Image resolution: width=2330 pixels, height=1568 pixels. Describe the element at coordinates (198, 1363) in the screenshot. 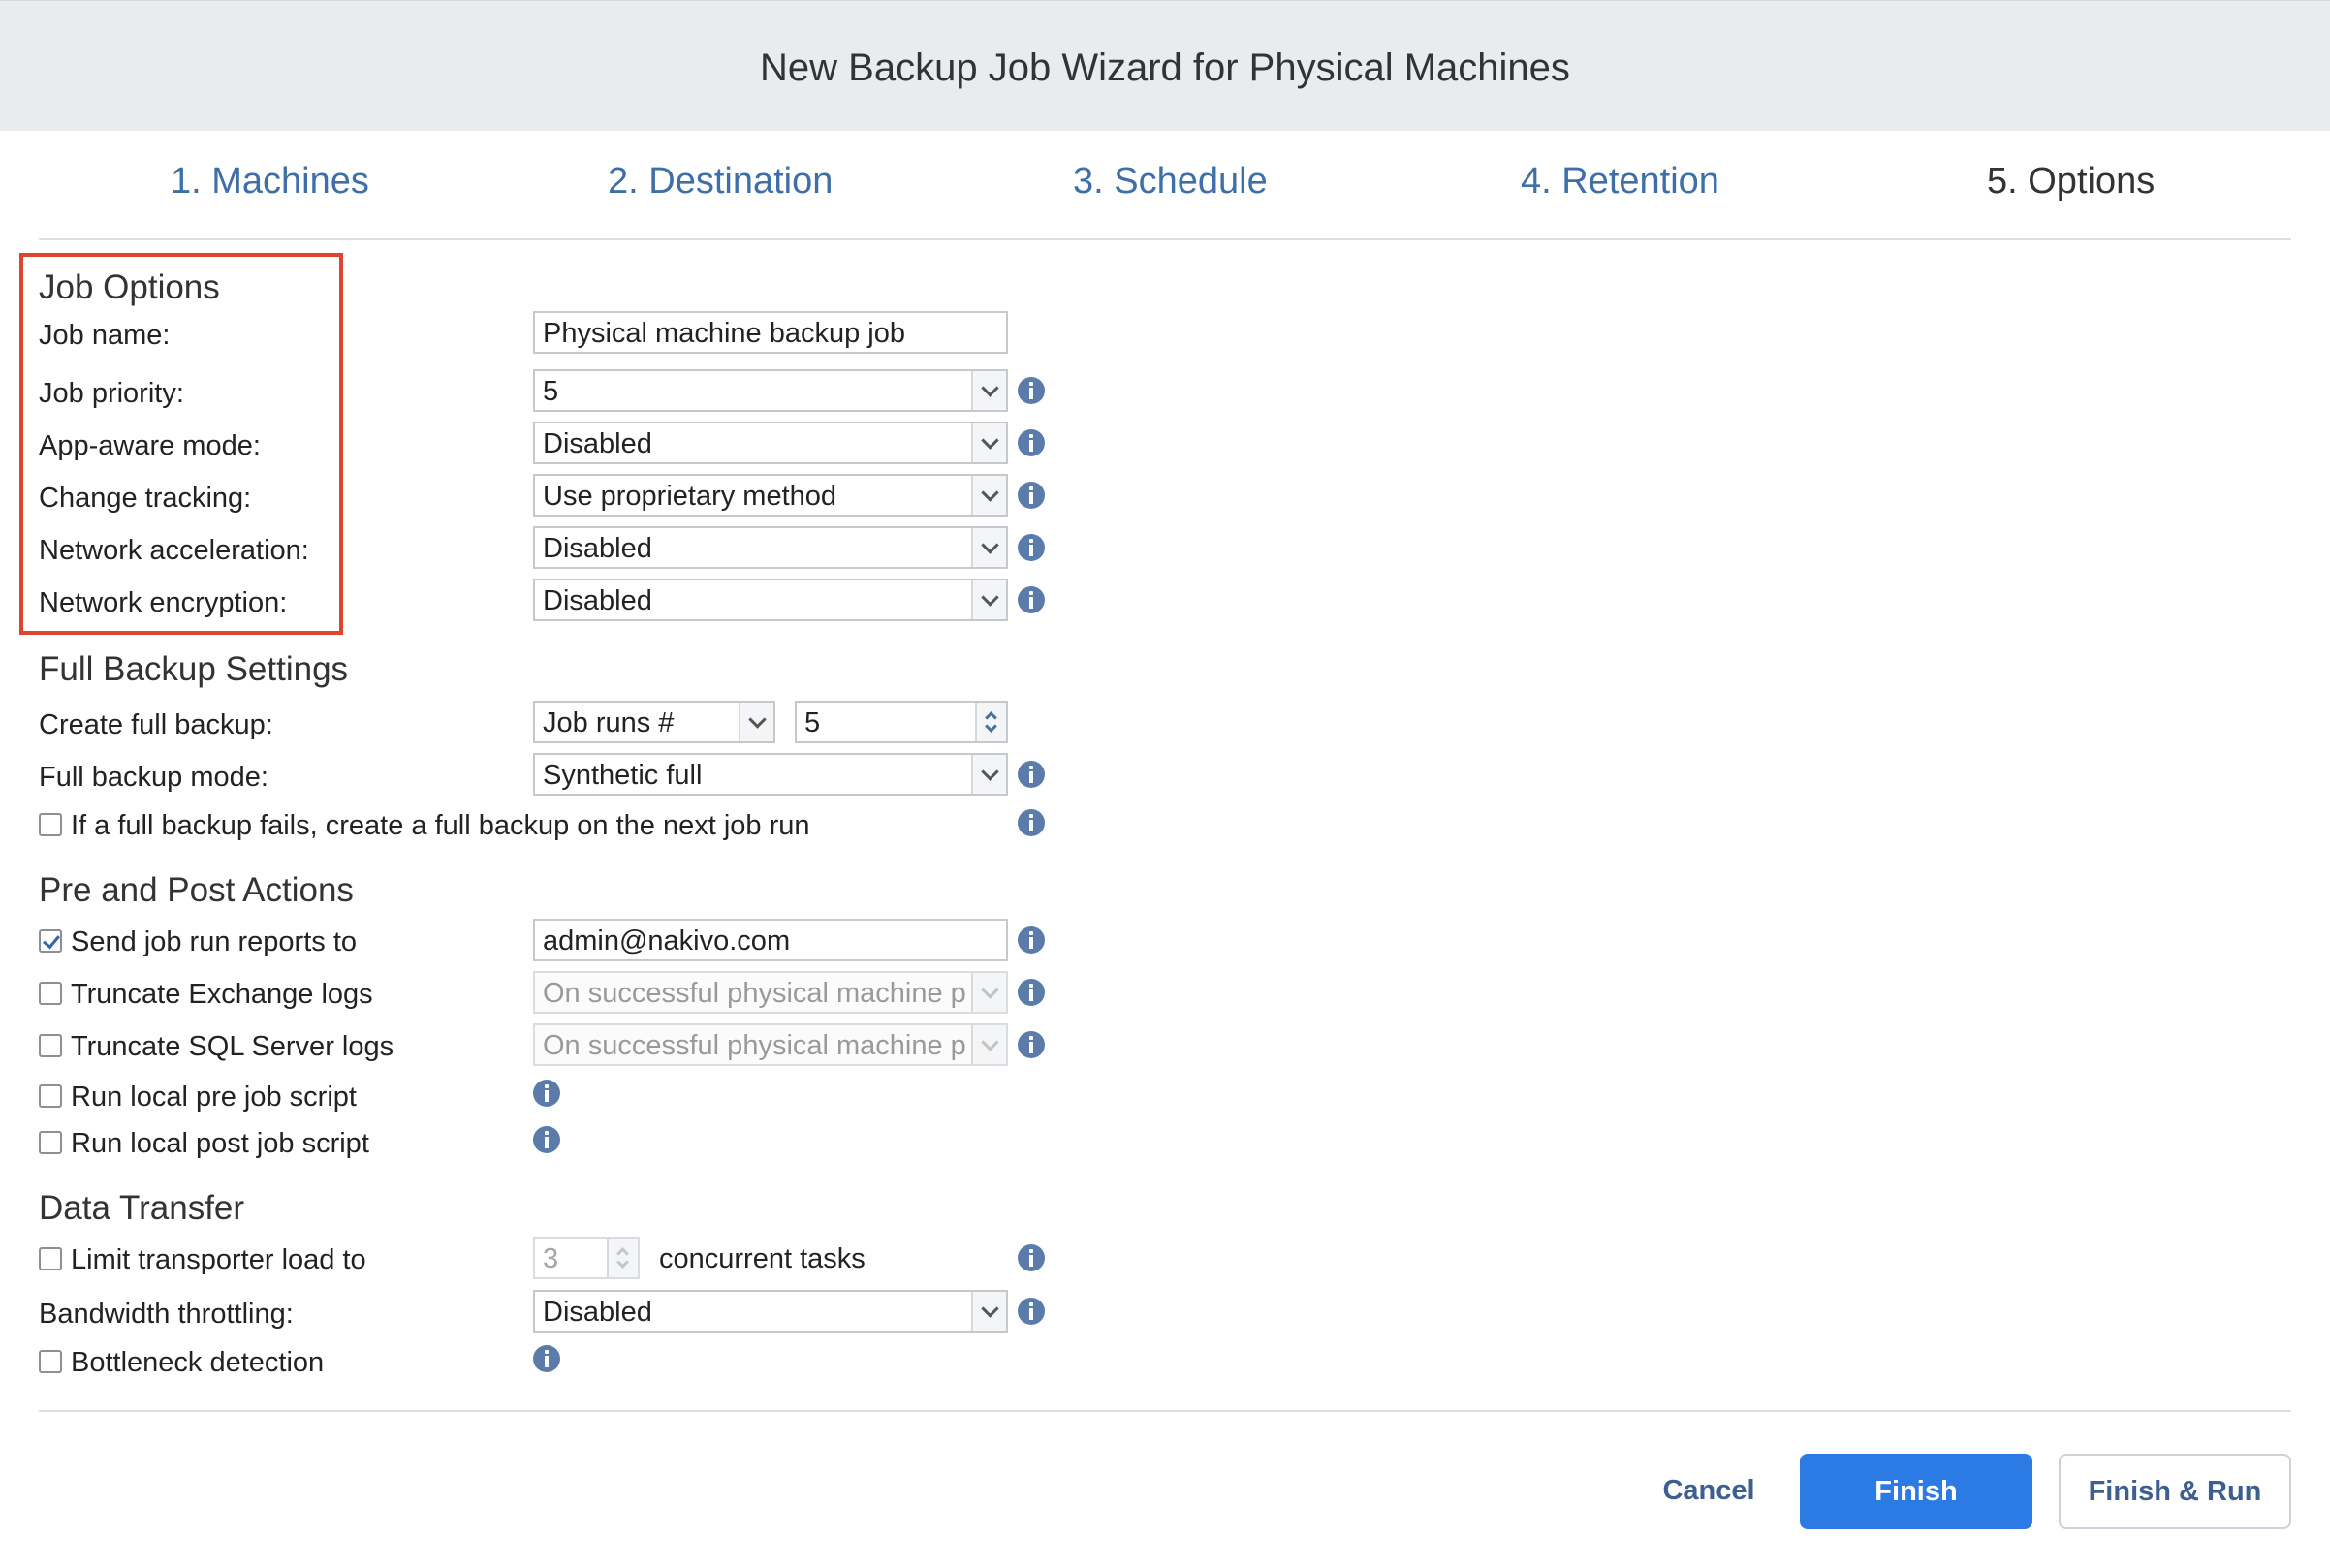

I see `bottleneck-detection-label: Bottleneck detection` at that location.